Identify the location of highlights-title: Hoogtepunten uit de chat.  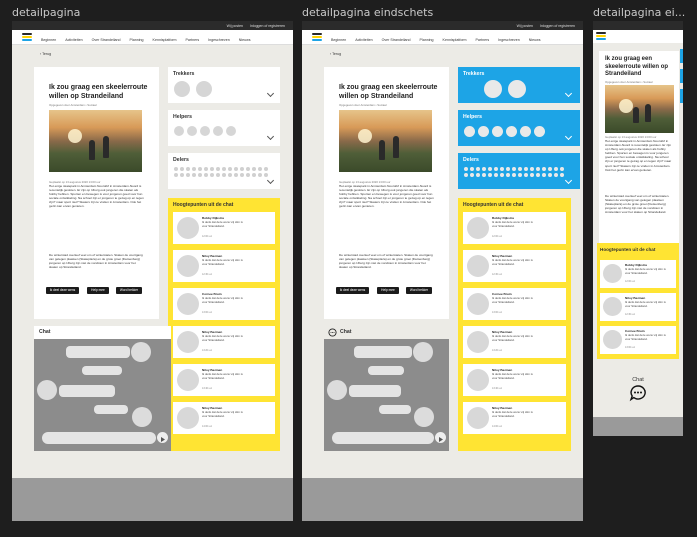
(493, 205).